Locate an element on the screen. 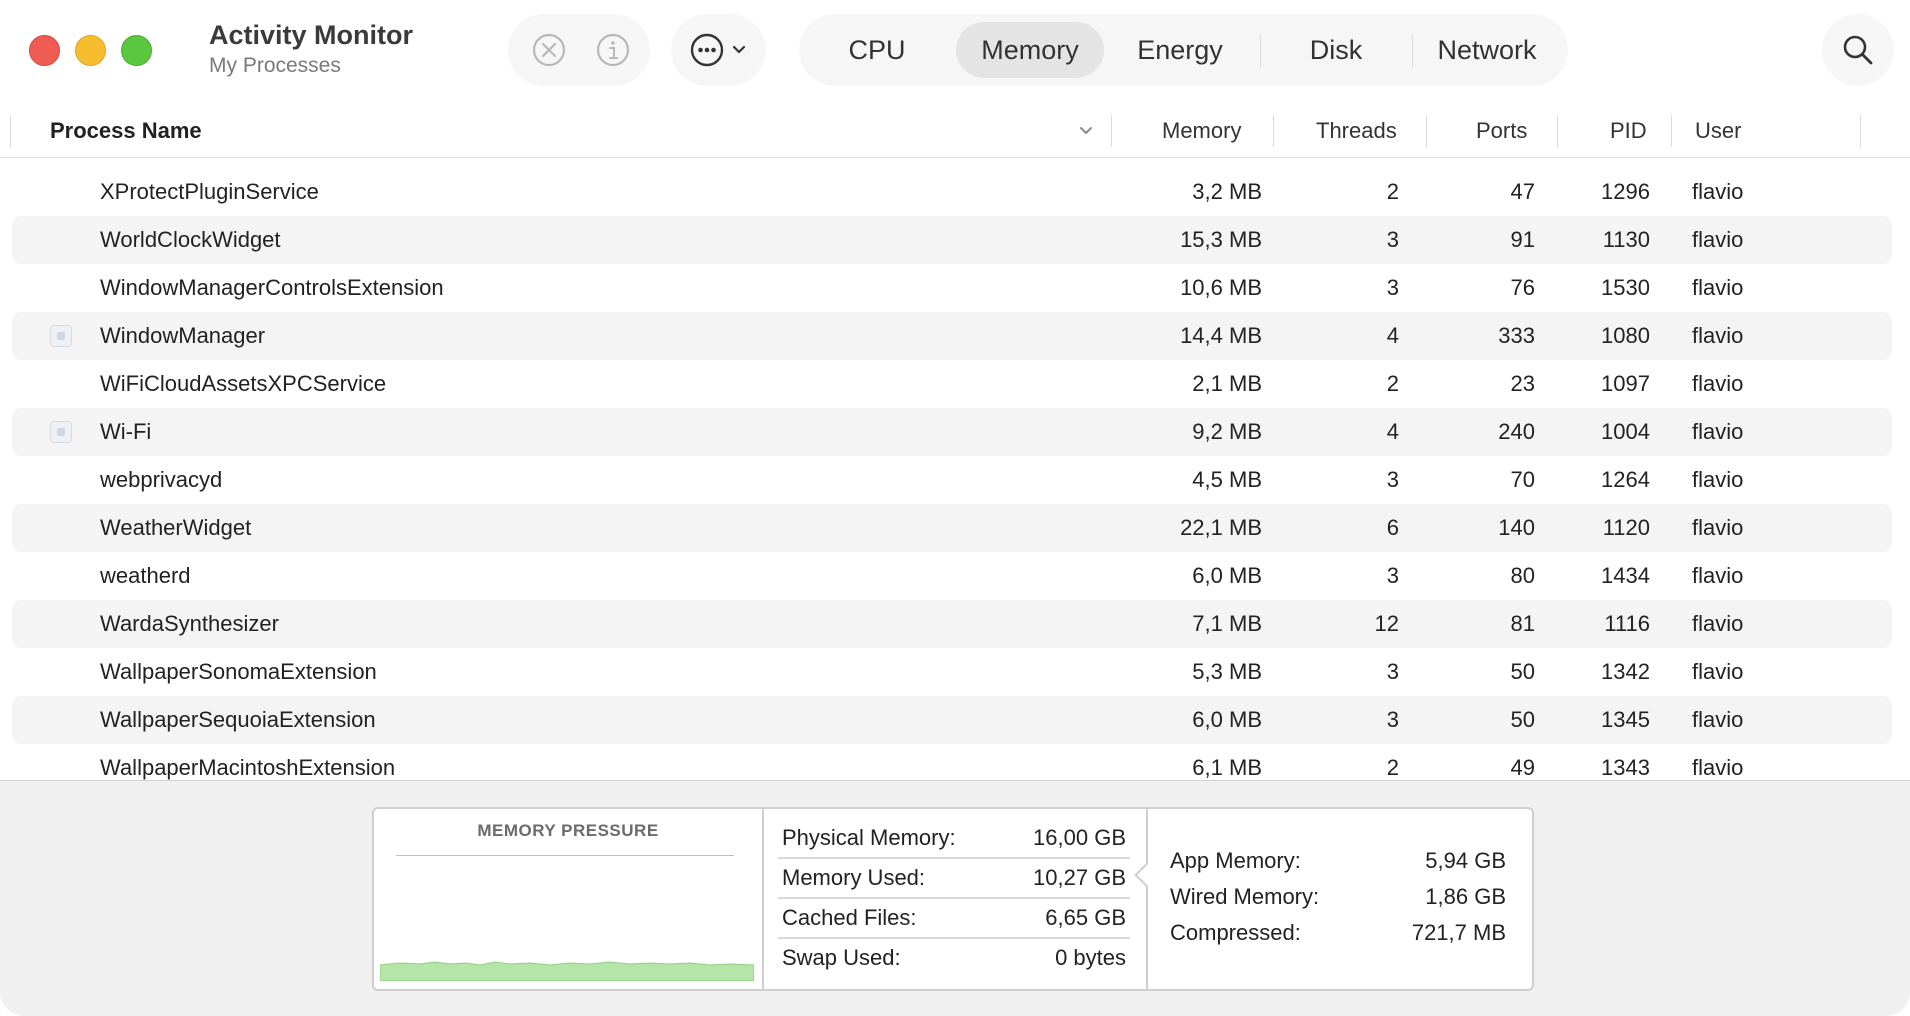 The image size is (1910, 1016). process-name: WindowManagerControlsExtension is located at coordinates (272, 287).